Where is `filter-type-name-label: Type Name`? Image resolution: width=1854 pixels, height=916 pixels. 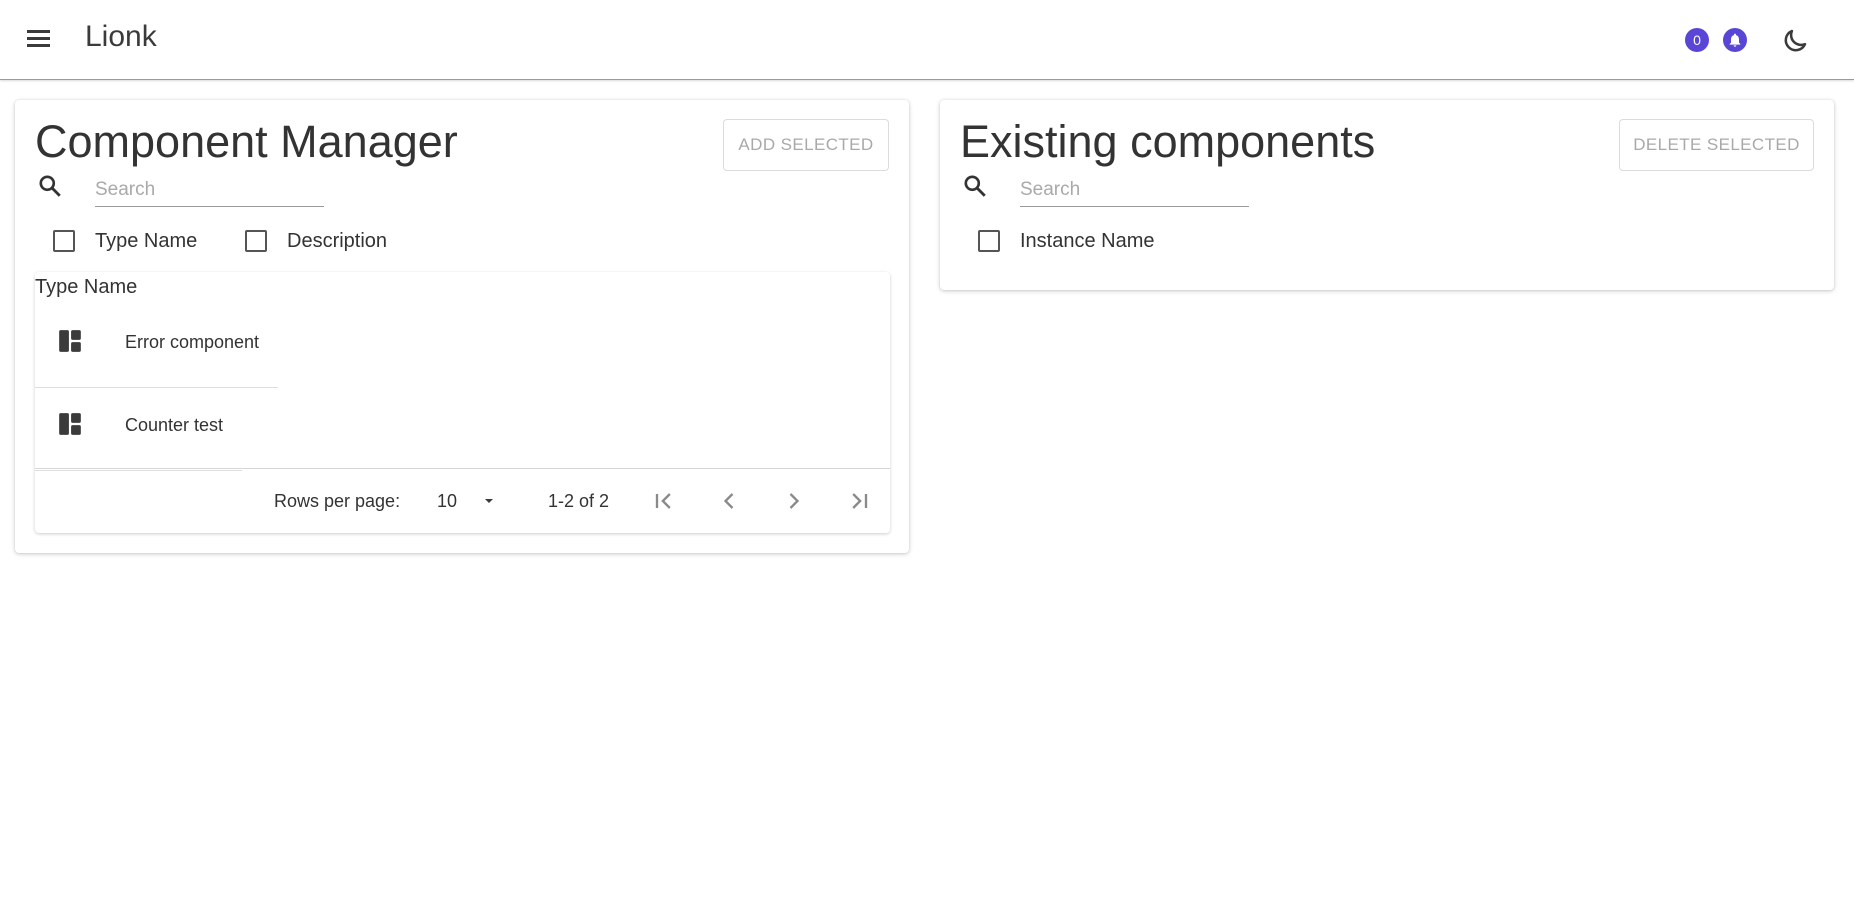 filter-type-name-label: Type Name is located at coordinates (146, 241).